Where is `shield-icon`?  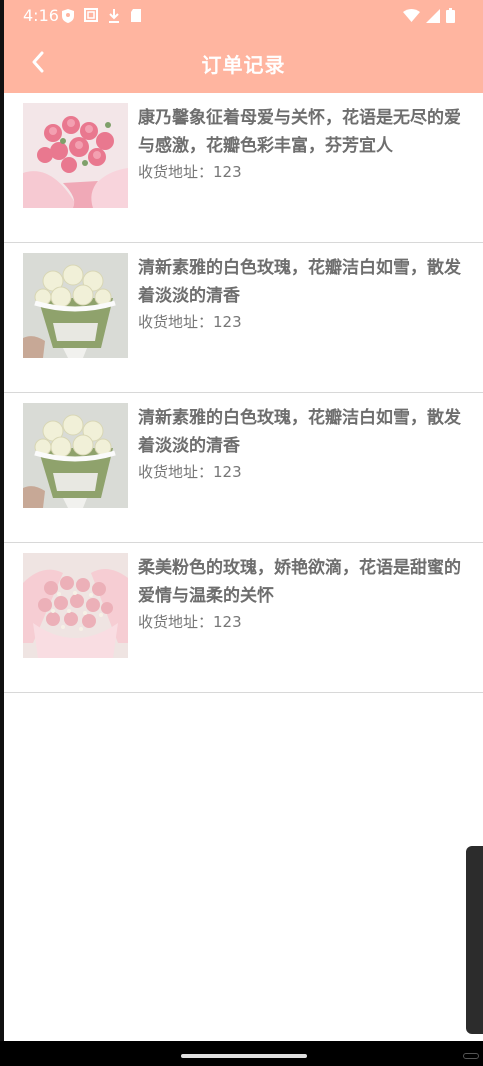 shield-icon is located at coordinates (68, 16).